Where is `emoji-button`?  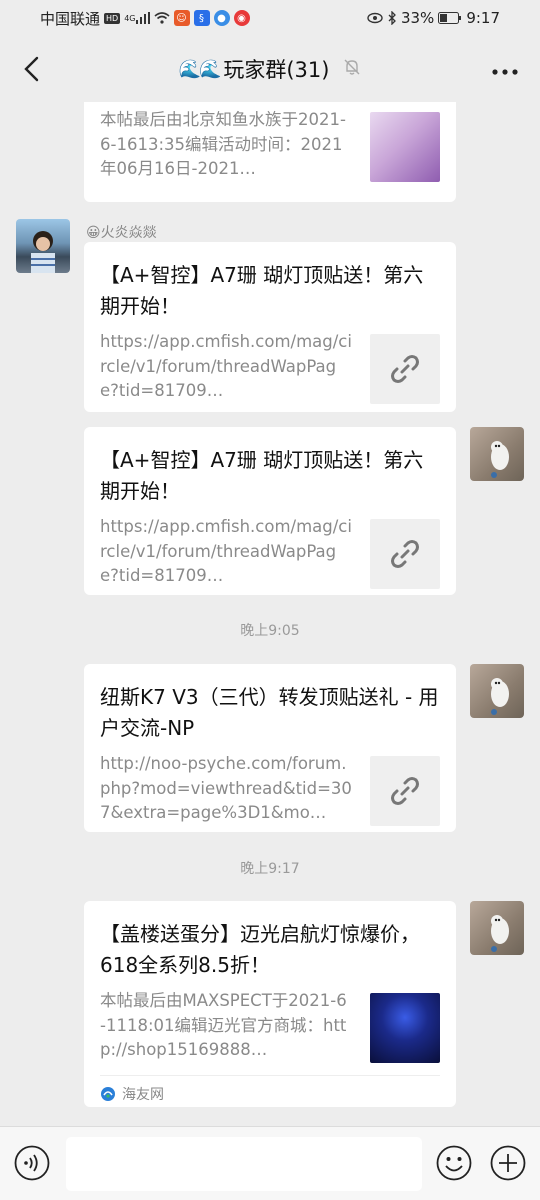 emoji-button is located at coordinates (454, 1163).